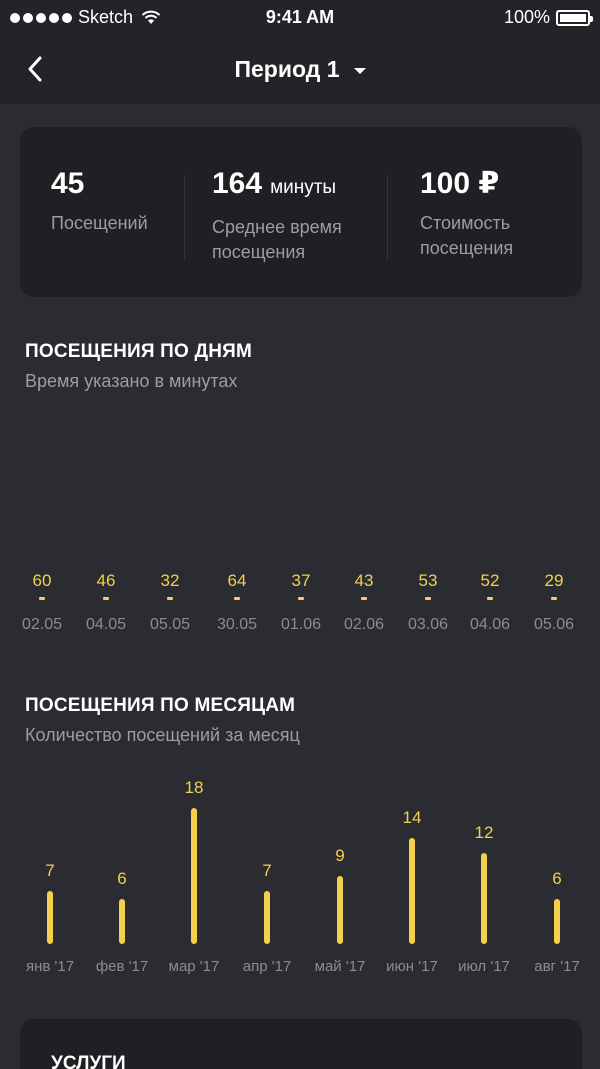 Image resolution: width=600 pixels, height=1069 pixels. What do you see at coordinates (364, 602) in the screenshot?
I see `day-bar: 43 02.06` at bounding box center [364, 602].